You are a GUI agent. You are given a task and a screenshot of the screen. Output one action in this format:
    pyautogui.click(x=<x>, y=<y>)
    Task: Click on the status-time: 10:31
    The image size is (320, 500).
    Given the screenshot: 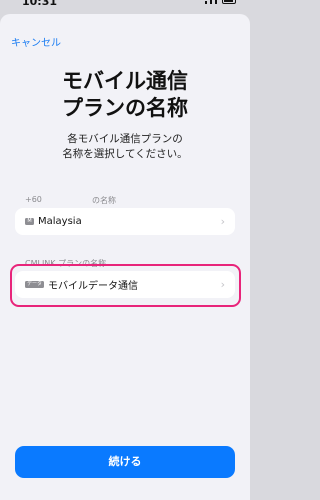 What is the action you would take?
    pyautogui.click(x=40, y=4)
    